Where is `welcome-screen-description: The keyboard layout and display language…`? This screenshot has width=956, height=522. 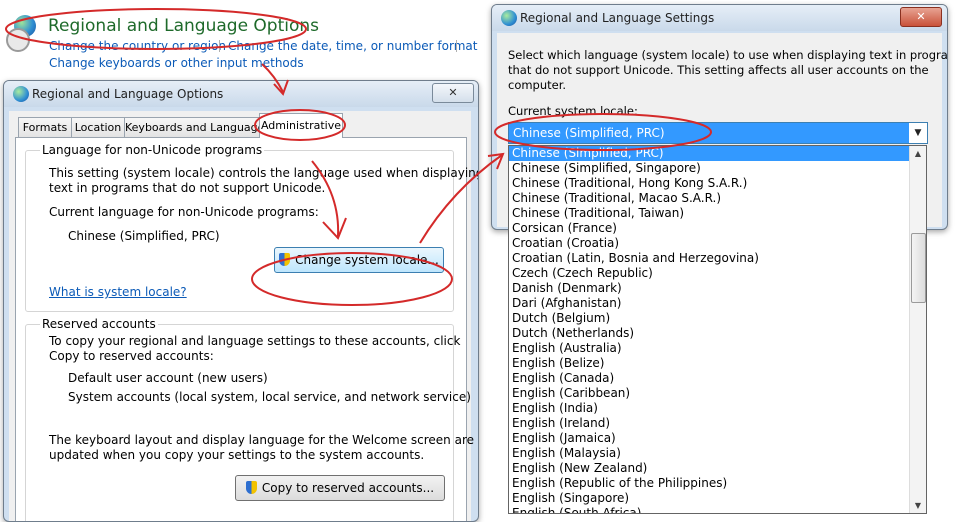
welcome-screen-description: The keyboard layout and display language… is located at coordinates (261, 440).